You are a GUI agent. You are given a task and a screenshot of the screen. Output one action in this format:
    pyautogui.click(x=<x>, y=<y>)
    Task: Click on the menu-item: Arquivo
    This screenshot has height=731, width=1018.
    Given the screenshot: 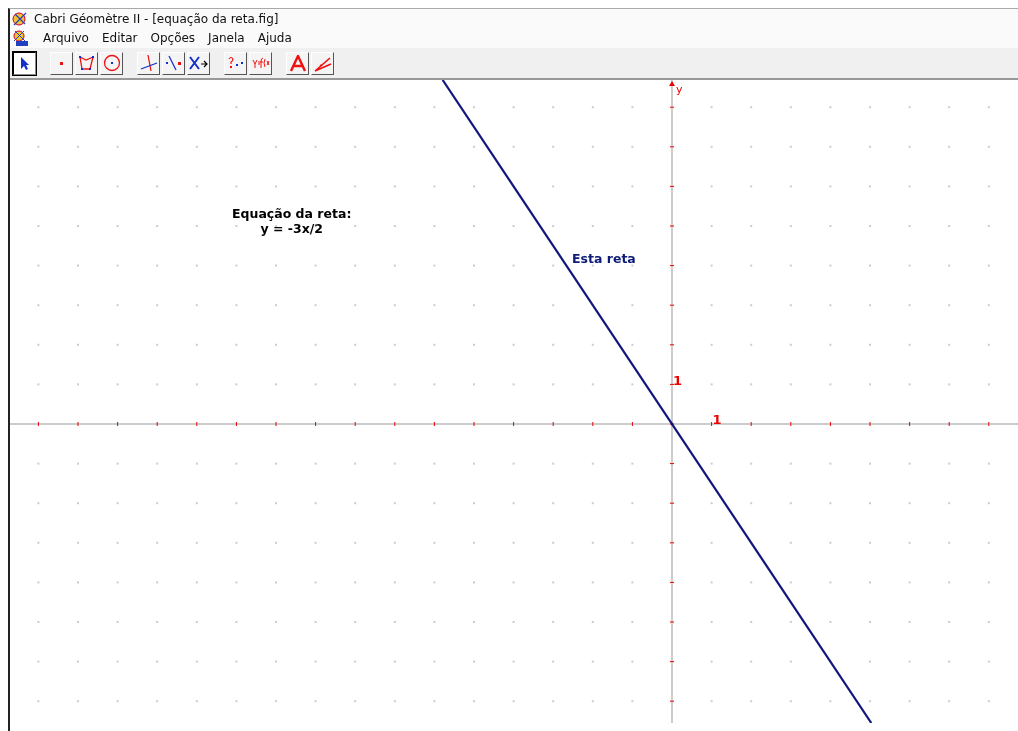 What is the action you would take?
    pyautogui.click(x=66, y=38)
    